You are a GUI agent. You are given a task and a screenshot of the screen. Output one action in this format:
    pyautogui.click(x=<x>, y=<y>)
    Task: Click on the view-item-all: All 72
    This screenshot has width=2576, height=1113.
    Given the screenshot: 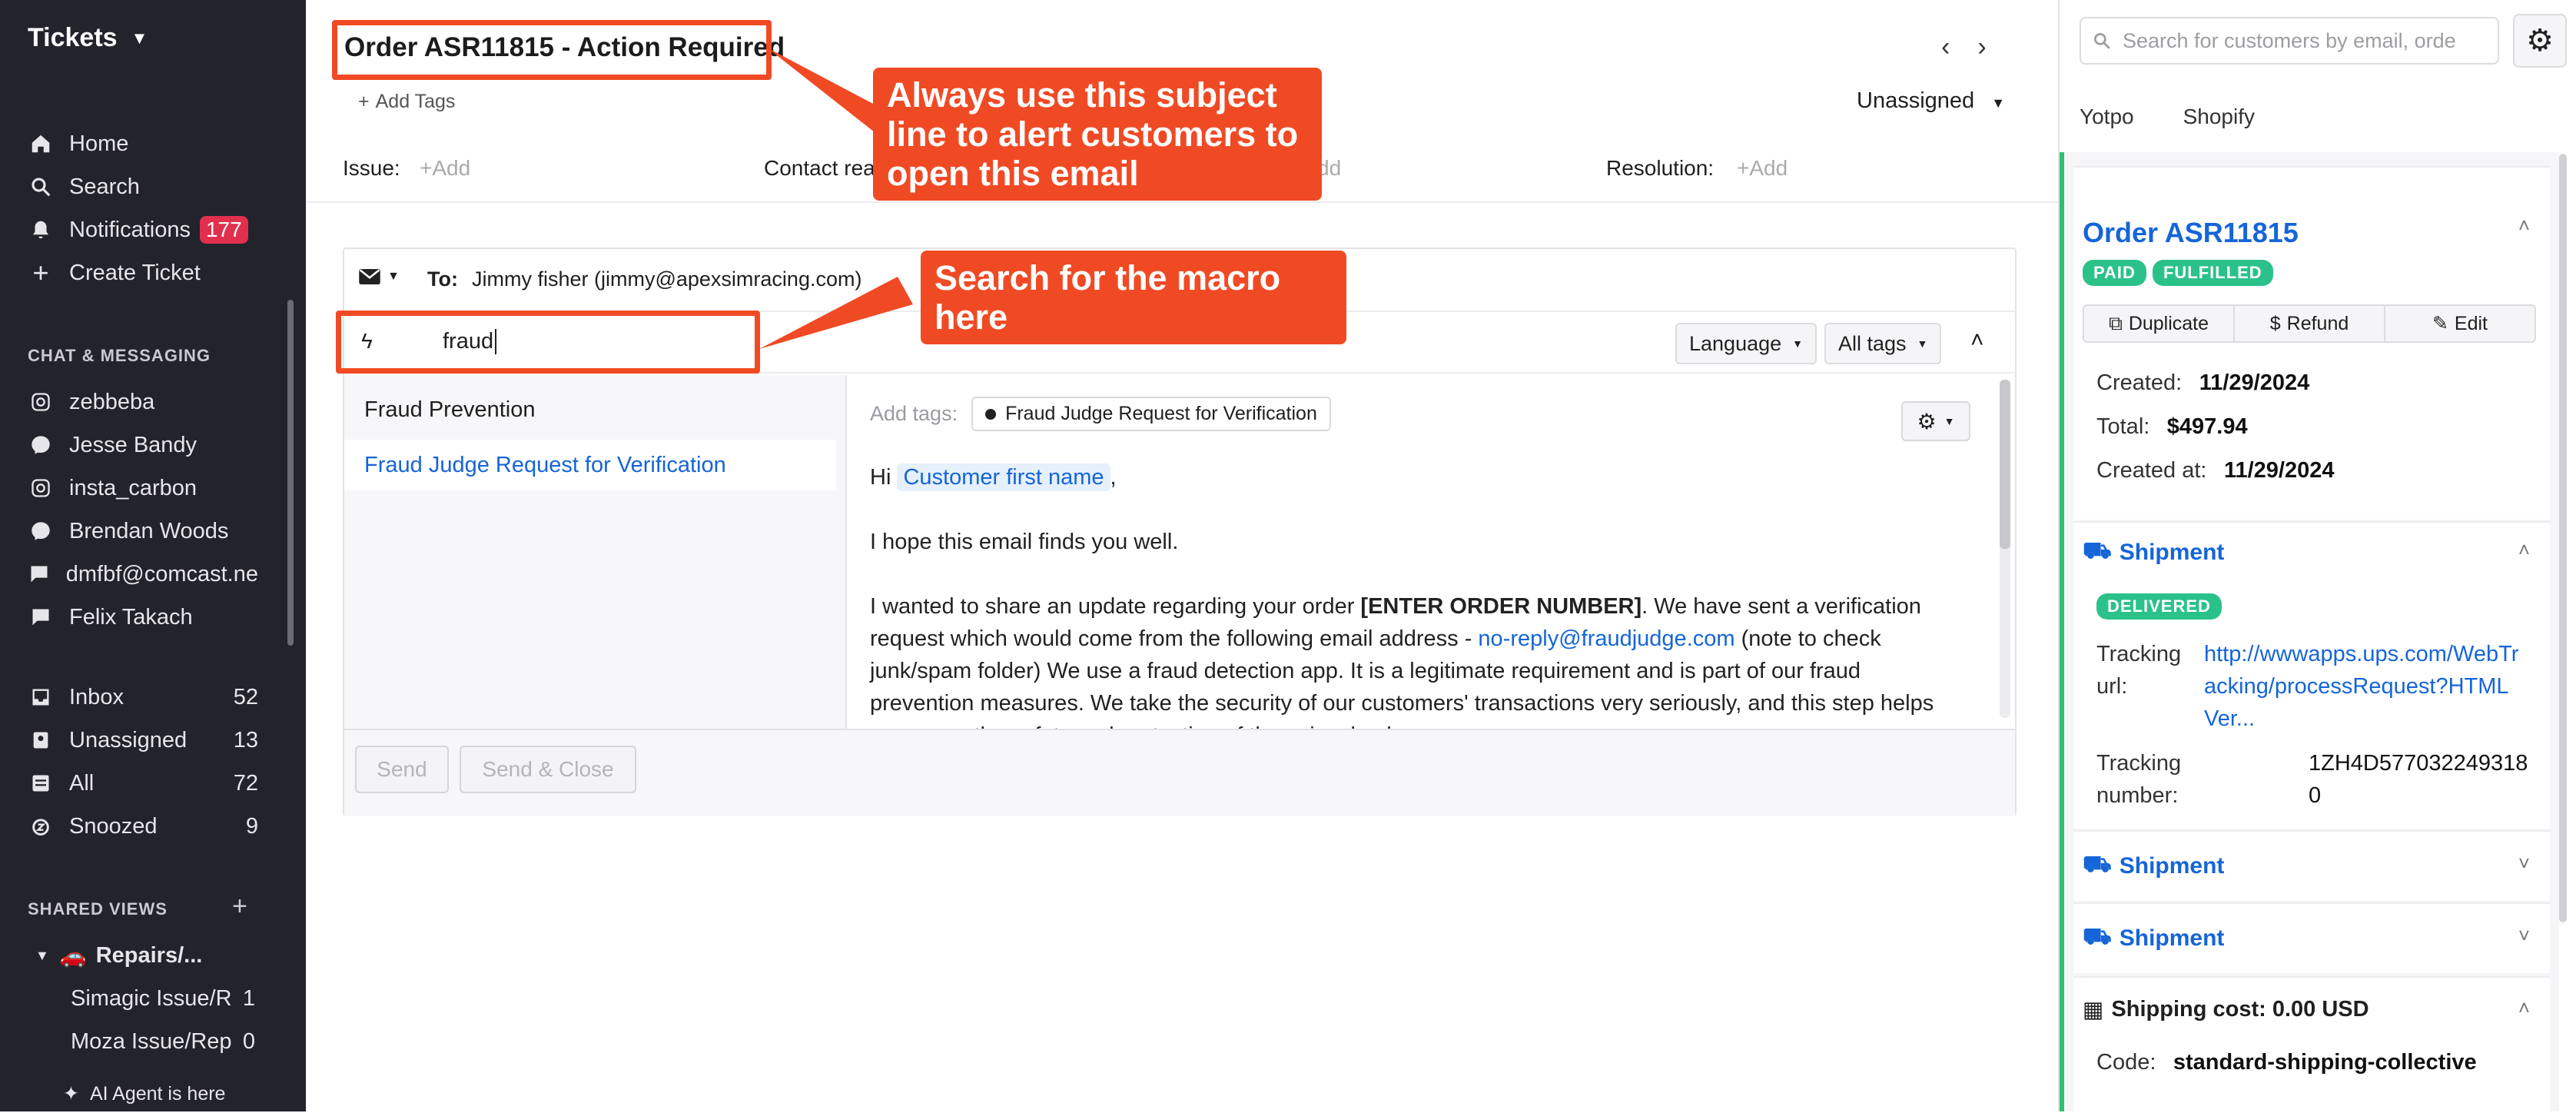 What is the action you would take?
    pyautogui.click(x=143, y=783)
    